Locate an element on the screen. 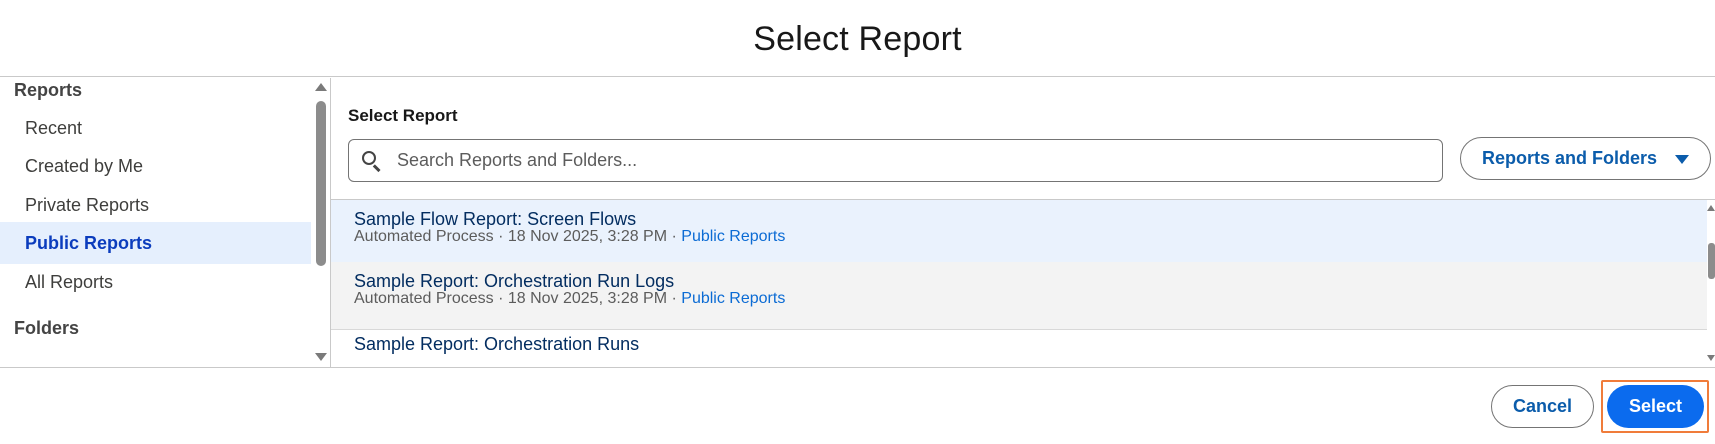  sidebar-item-all-reports: All Reports is located at coordinates (155, 282).